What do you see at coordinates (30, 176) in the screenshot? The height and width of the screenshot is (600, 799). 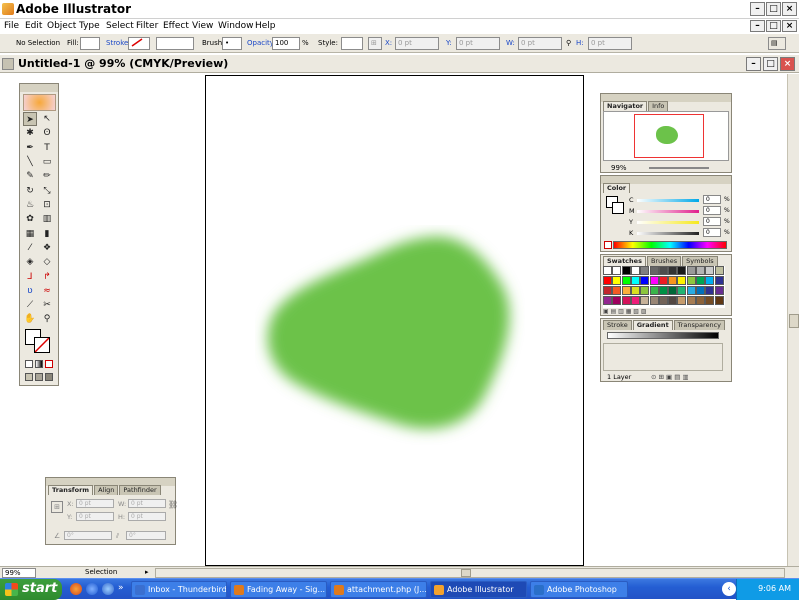 I see `paintbrush-tool-icon: ✎` at bounding box center [30, 176].